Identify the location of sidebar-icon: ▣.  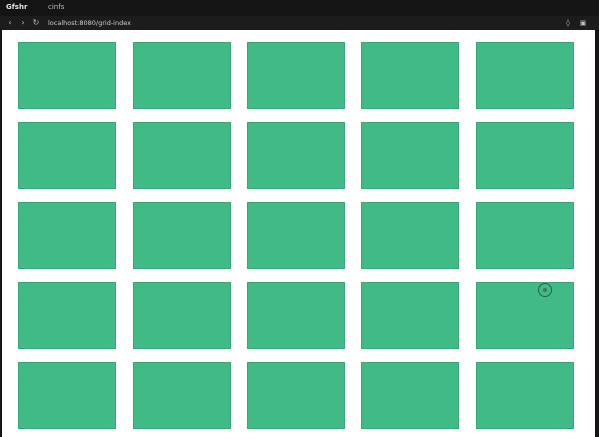
(583, 23).